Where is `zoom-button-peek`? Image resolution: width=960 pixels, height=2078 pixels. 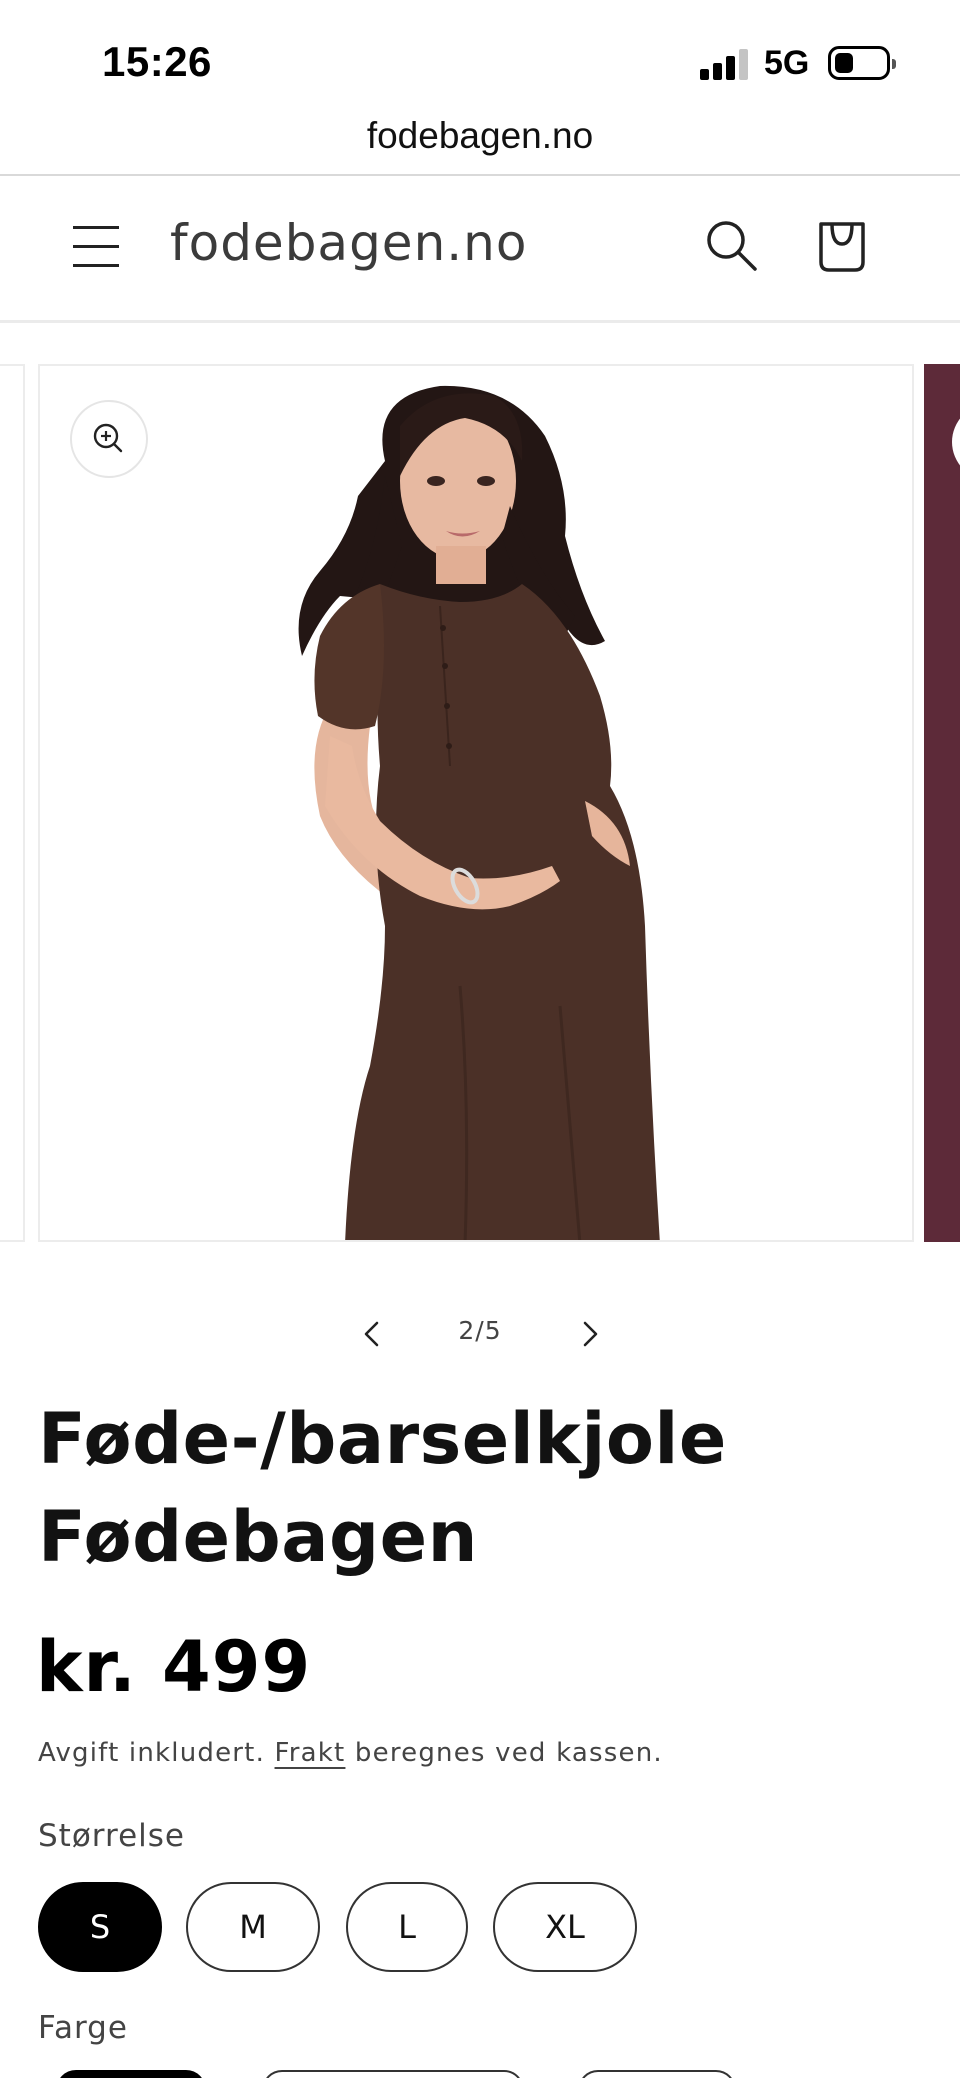
zoom-button-peek is located at coordinates (956, 442).